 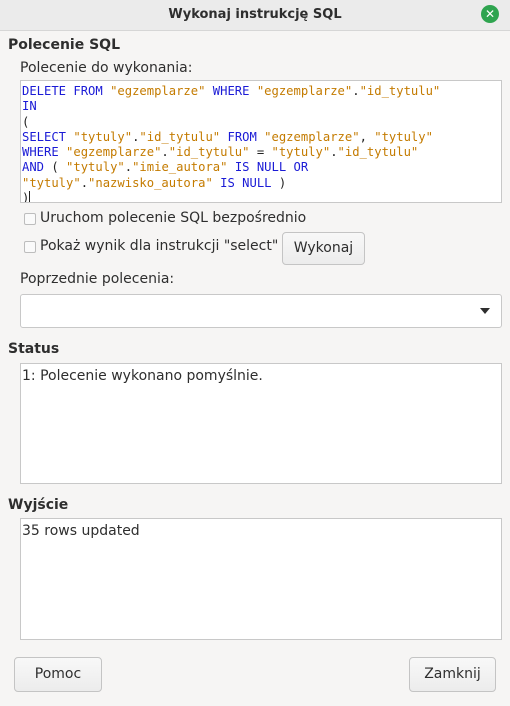 I want to click on run-direct-label: Uruchom polecenie SQL bezpośrednio, so click(x=173, y=218).